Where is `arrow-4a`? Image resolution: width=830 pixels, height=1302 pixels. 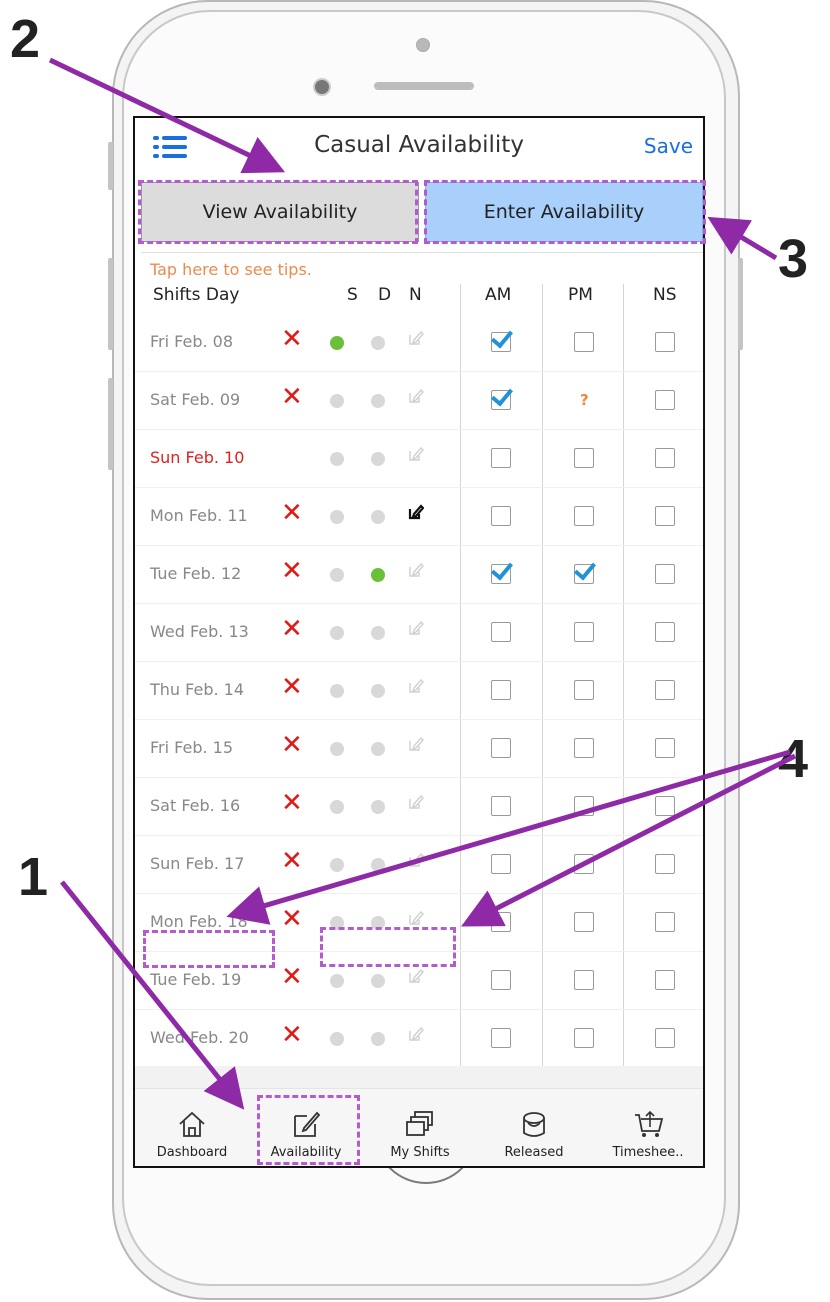
arrow-4a is located at coordinates (508, 837).